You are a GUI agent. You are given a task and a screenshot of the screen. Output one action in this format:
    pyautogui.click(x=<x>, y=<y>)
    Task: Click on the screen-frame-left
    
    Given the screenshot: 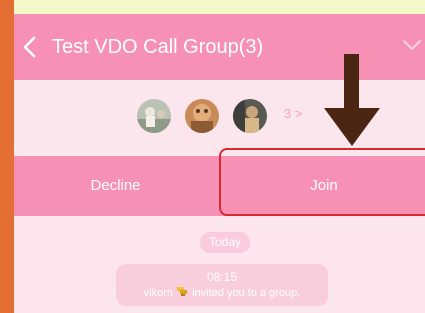 What is the action you would take?
    pyautogui.click(x=7, y=156)
    